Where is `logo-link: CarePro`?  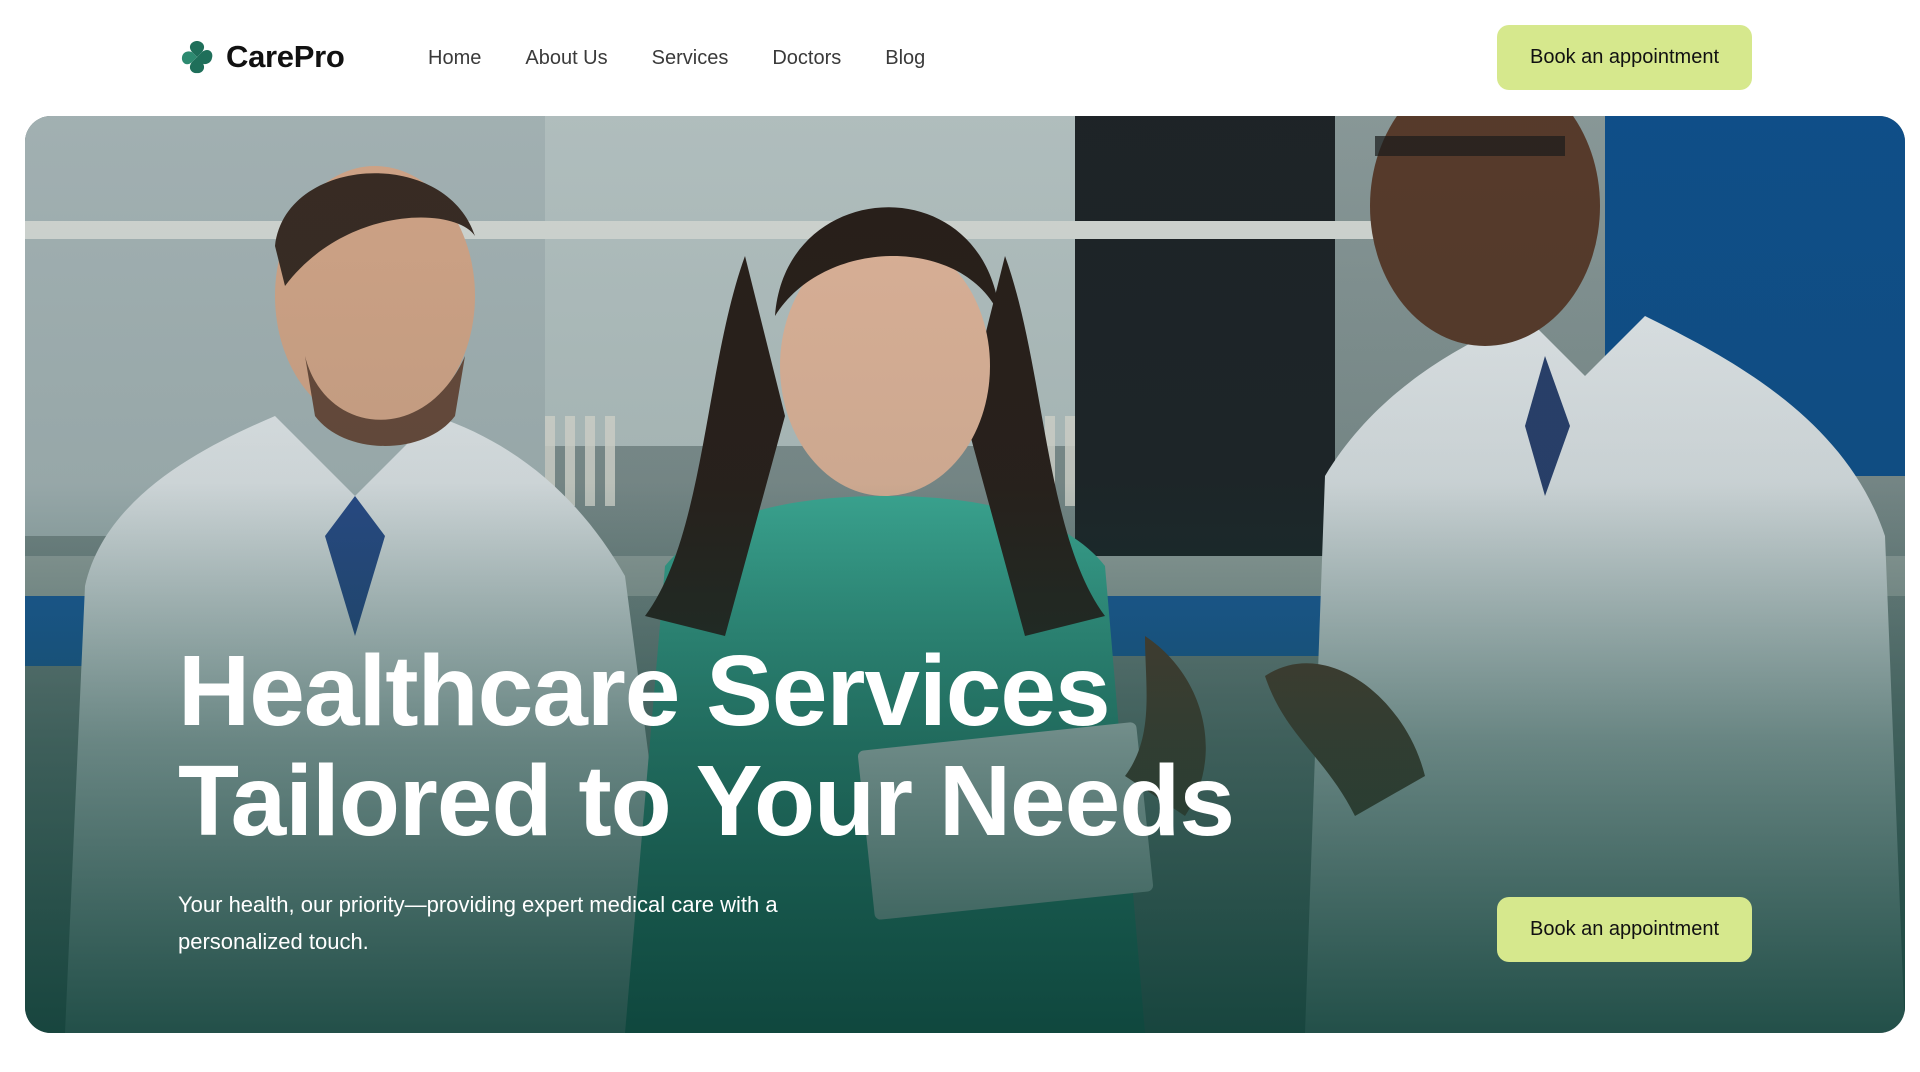
logo-link: CarePro is located at coordinates (261, 57).